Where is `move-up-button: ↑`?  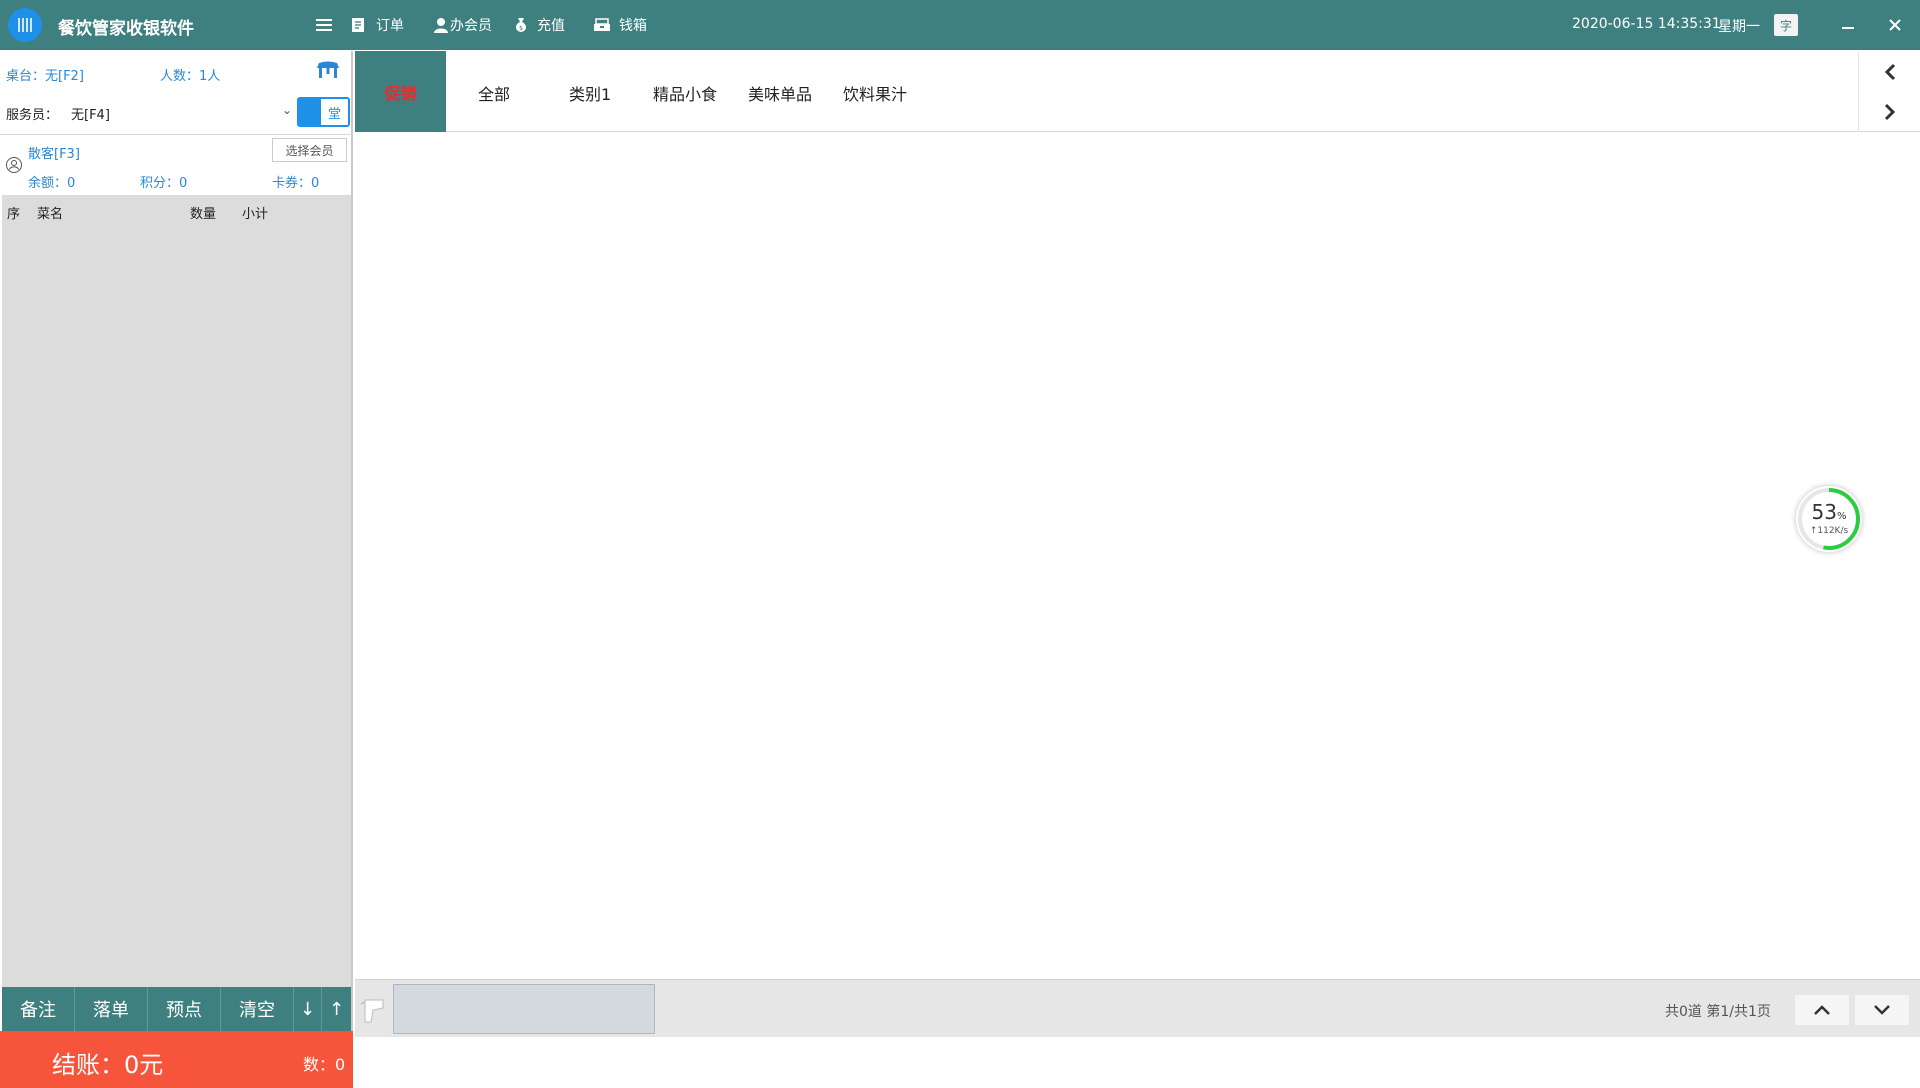 move-up-button: ↑ is located at coordinates (336, 1009).